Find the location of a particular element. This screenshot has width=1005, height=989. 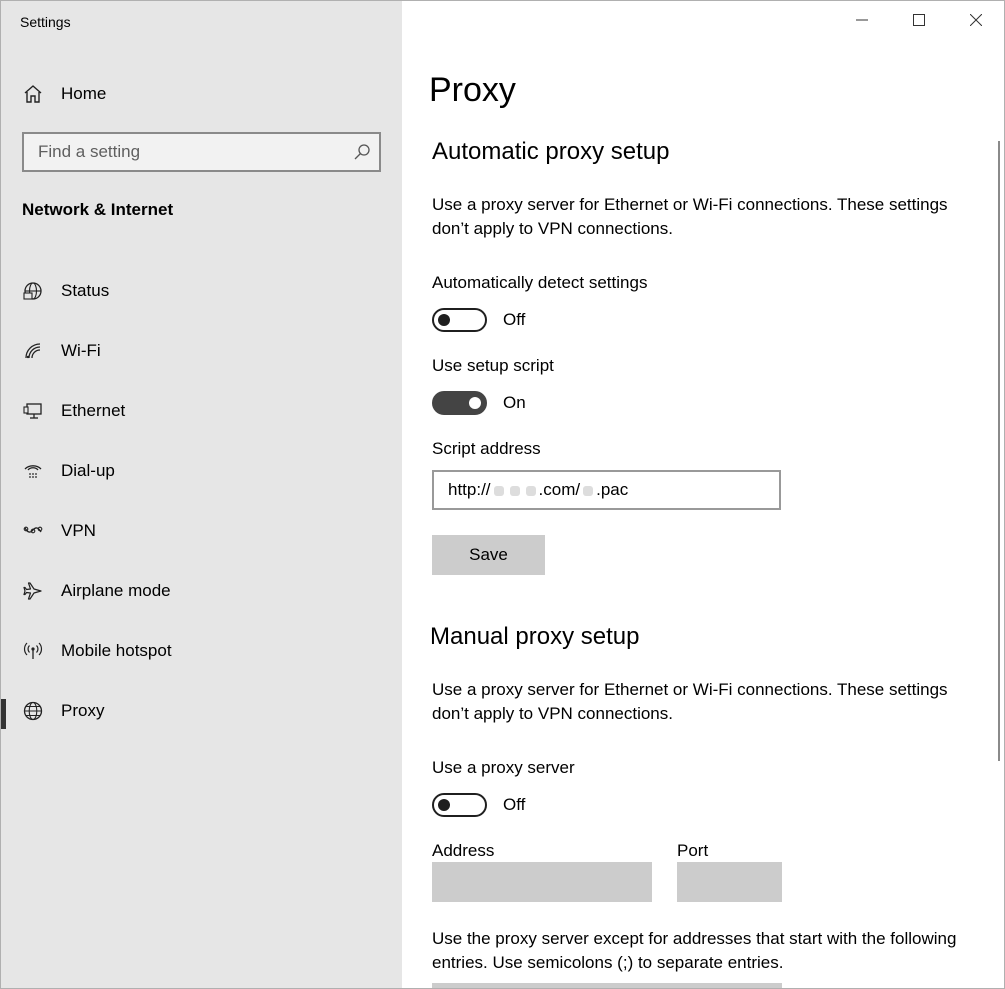

use-proxy-label: Use a proxy server is located at coordinates (503, 767).